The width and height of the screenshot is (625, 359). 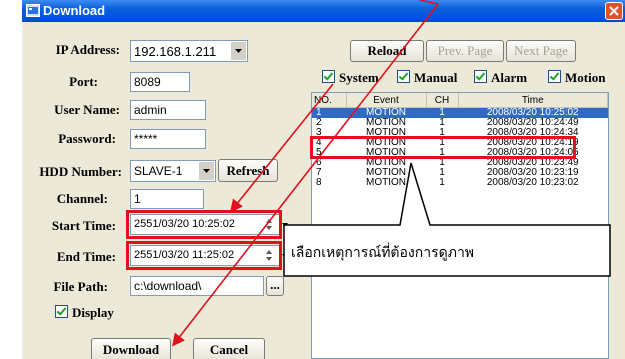 What do you see at coordinates (383, 253) in the screenshot?
I see `callout-text: เลือกเหตุการณ์ที่ต้องการดูภาพ` at bounding box center [383, 253].